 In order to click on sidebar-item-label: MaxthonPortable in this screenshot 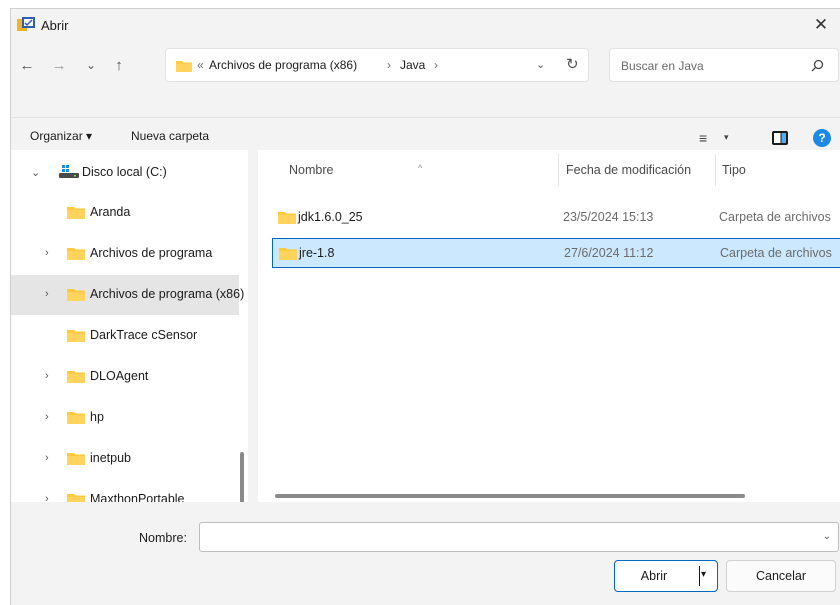, I will do `click(137, 497)`.